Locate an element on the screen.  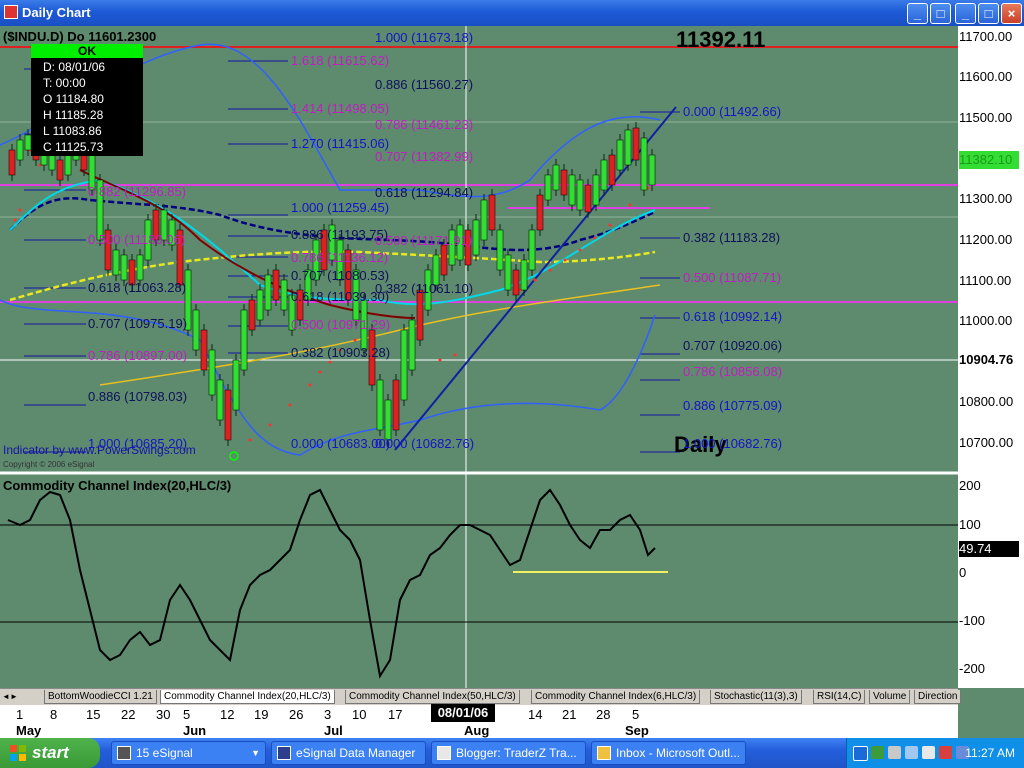
fib-left-label: 1.414 (11498.05) is located at coordinates (340, 108).